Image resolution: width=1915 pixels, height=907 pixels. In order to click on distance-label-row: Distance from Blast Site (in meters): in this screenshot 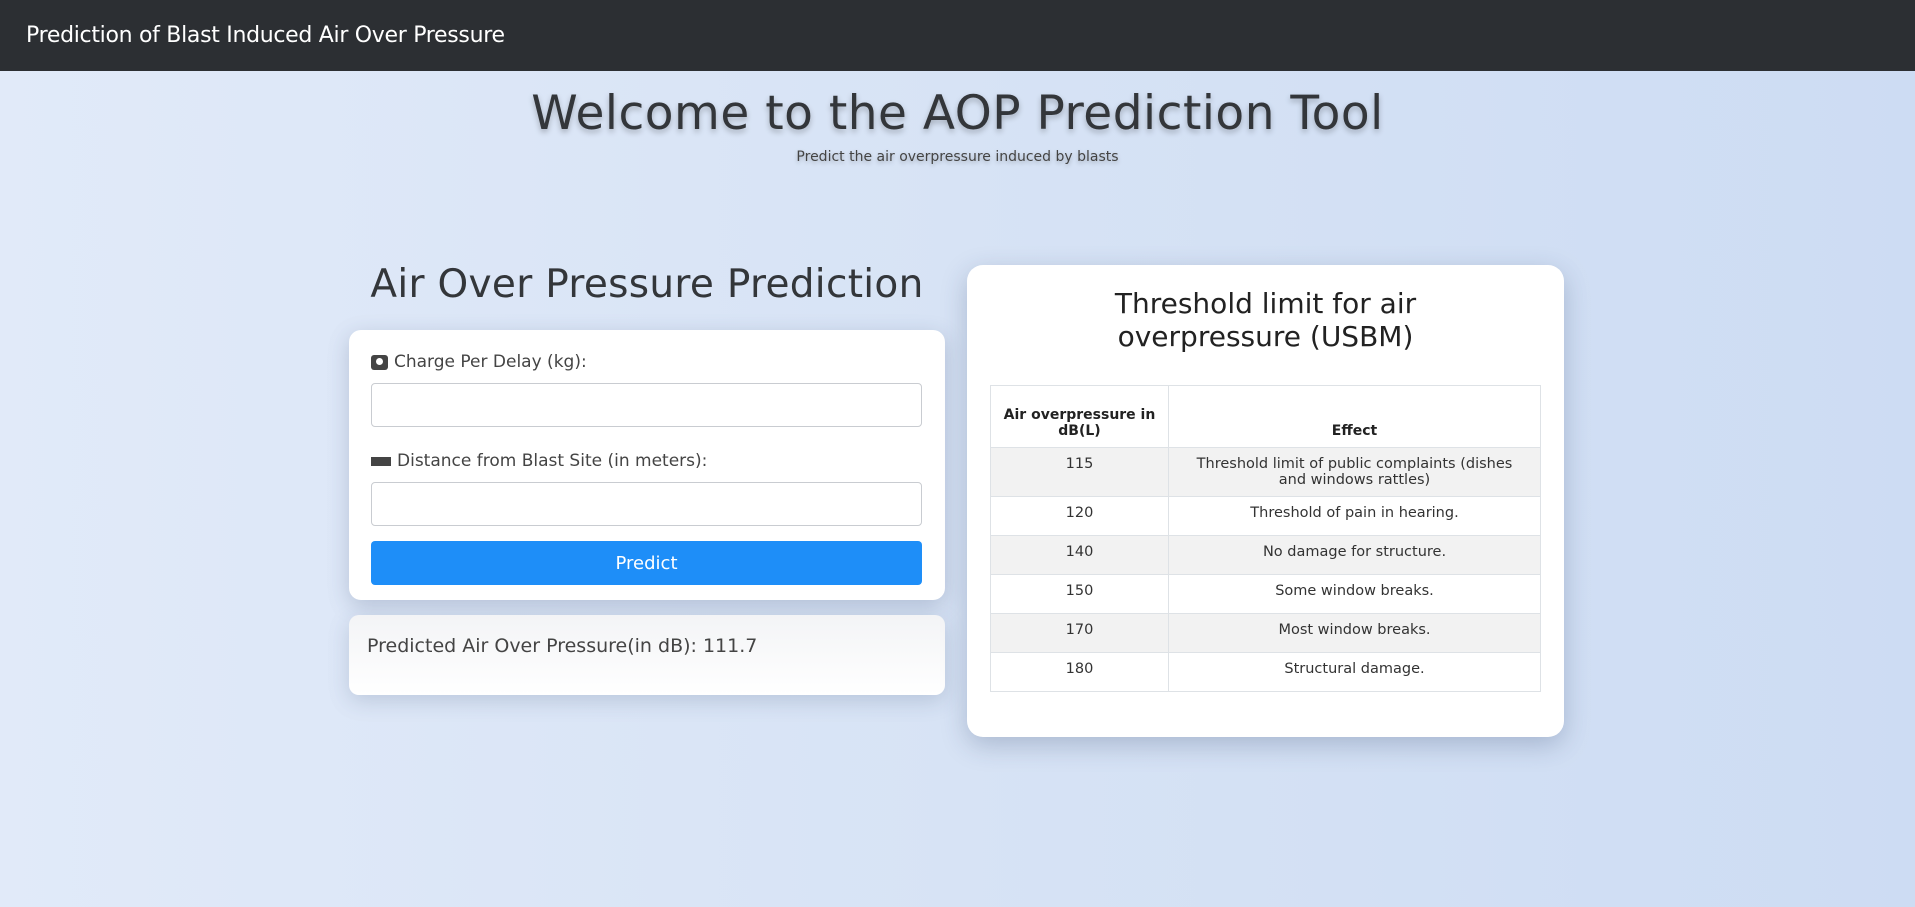, I will do `click(647, 461)`.